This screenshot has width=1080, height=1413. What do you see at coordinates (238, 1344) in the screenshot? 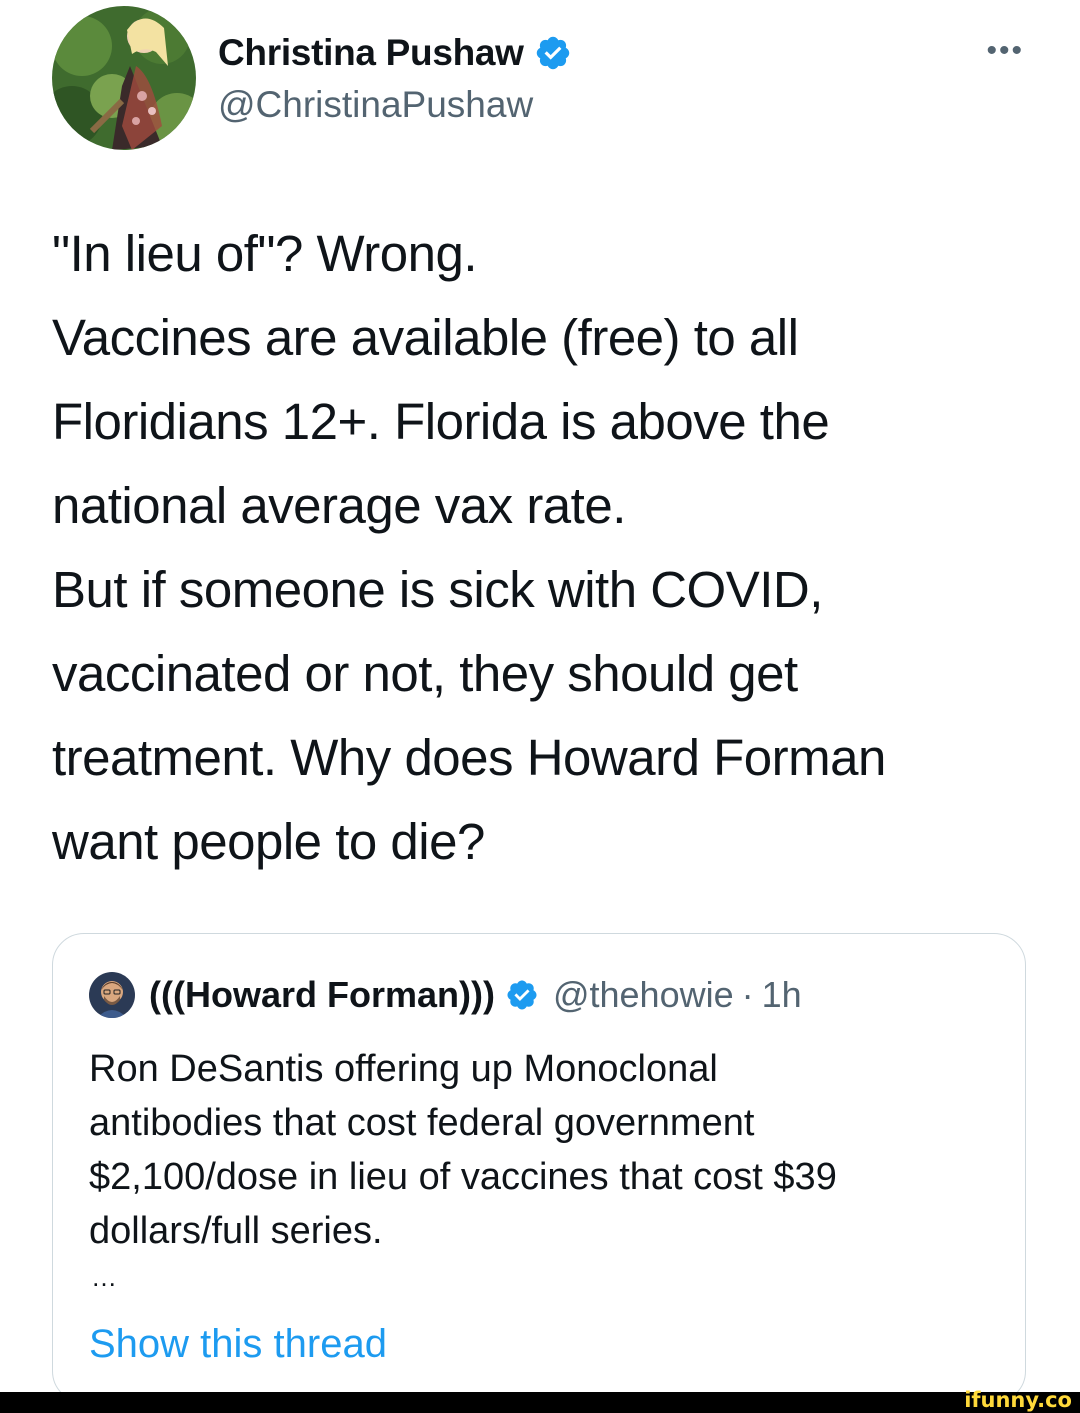
I see `show-thread-link: Show this thread` at bounding box center [238, 1344].